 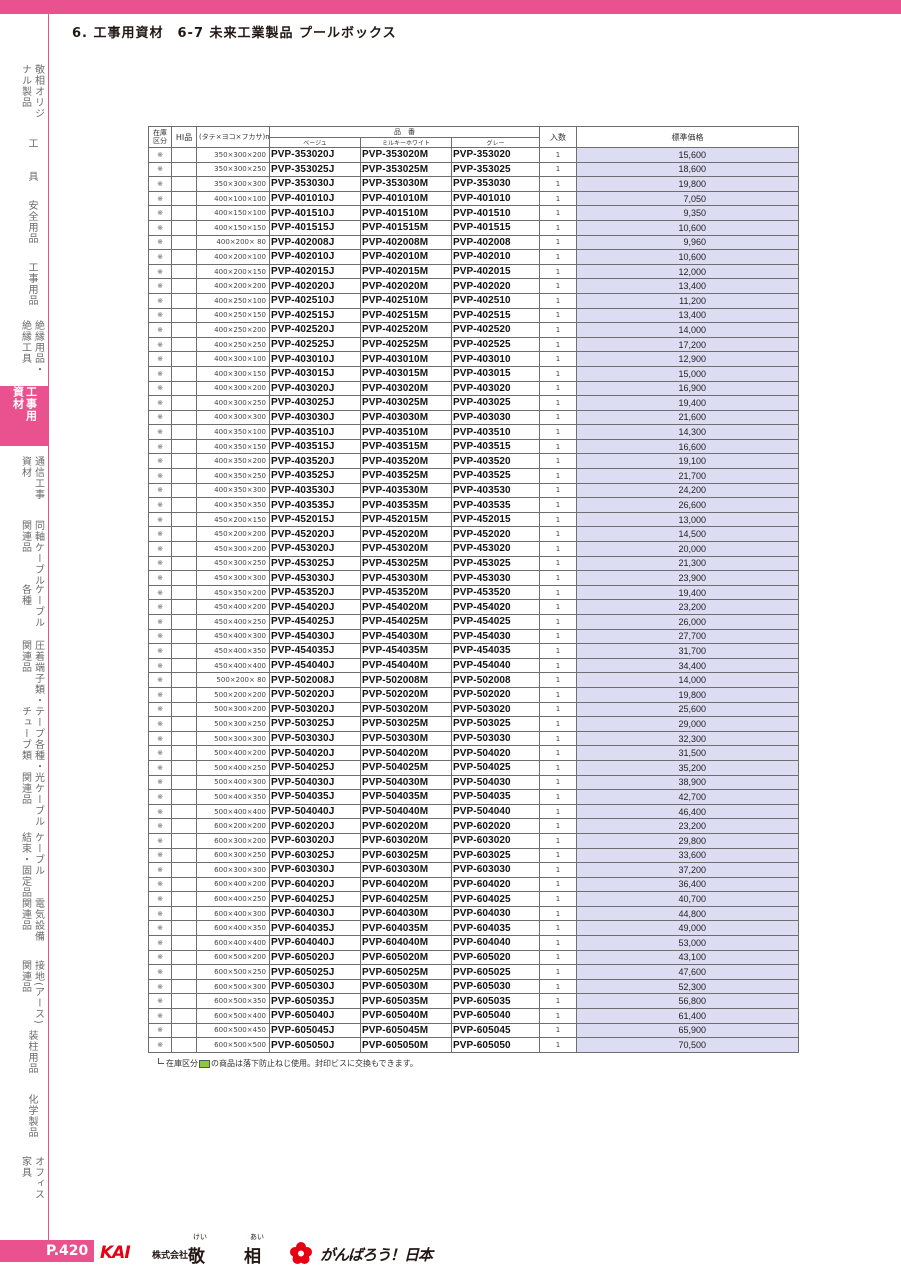 What do you see at coordinates (495, 943) in the screenshot?
I see `code-gray: PVP-604040` at bounding box center [495, 943].